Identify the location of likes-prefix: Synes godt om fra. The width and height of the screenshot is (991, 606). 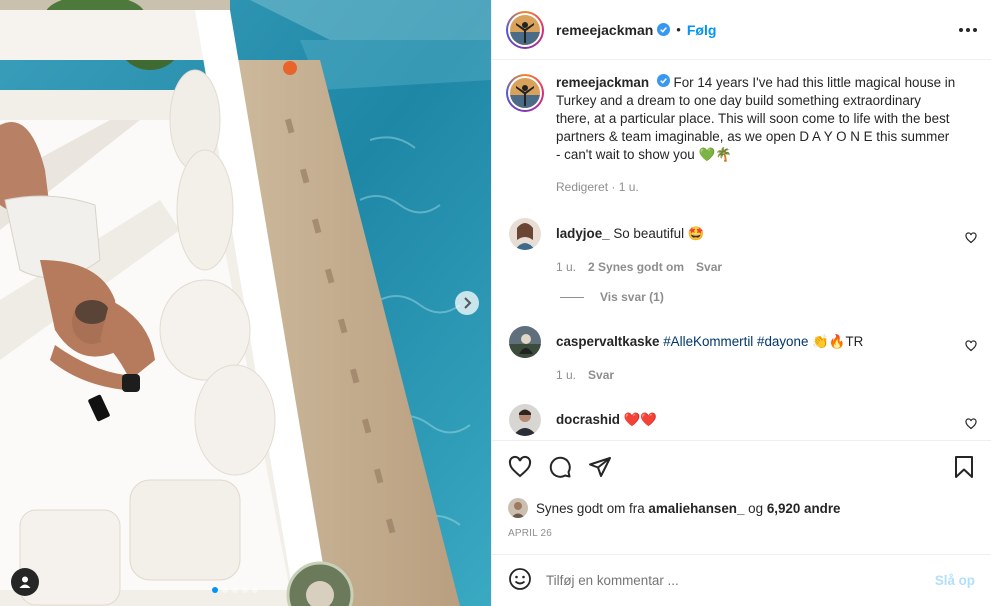
(590, 508).